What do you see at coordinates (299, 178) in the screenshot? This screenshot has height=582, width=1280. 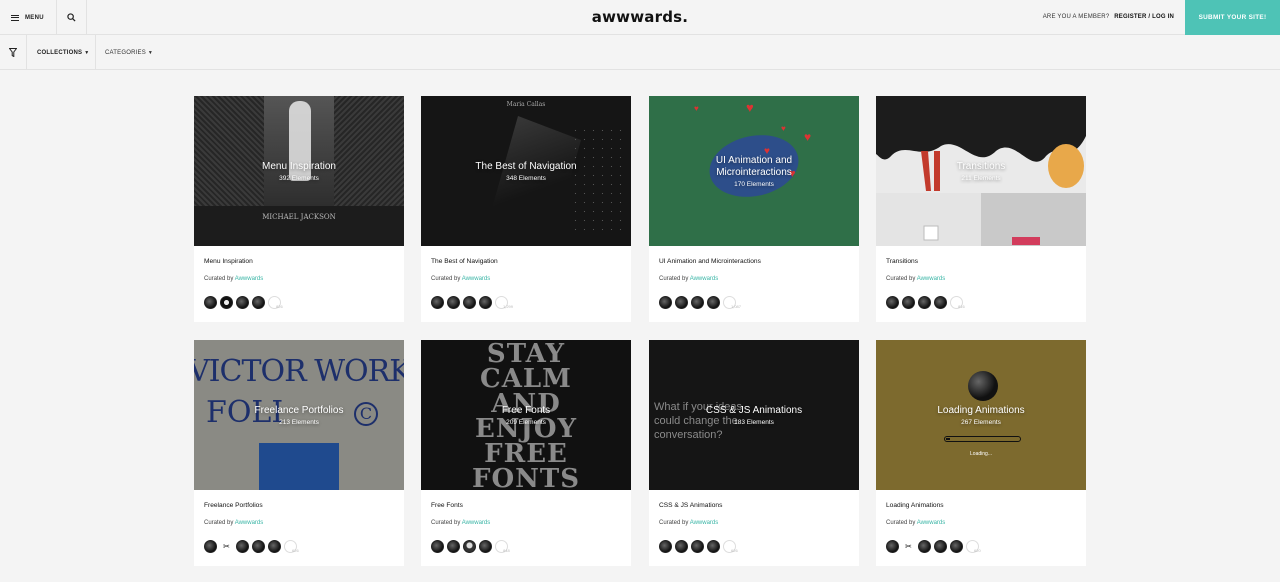 I see `card-element-count: 392 Elements` at bounding box center [299, 178].